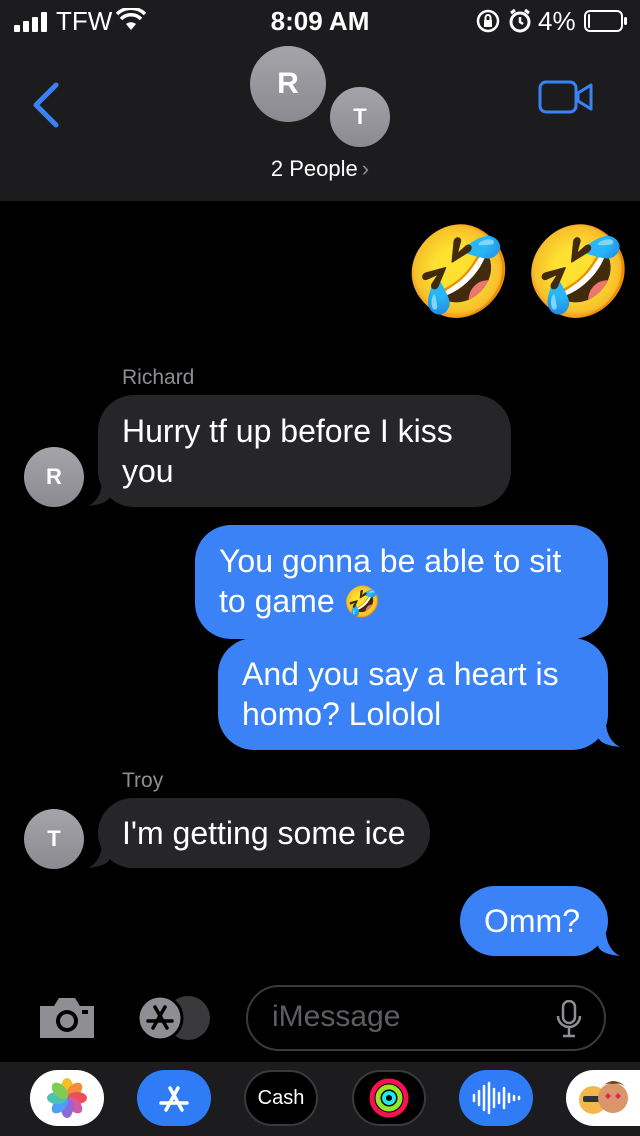 The width and height of the screenshot is (640, 1136). Describe the element at coordinates (143, 780) in the screenshot. I see `sender-name: Troy` at that location.